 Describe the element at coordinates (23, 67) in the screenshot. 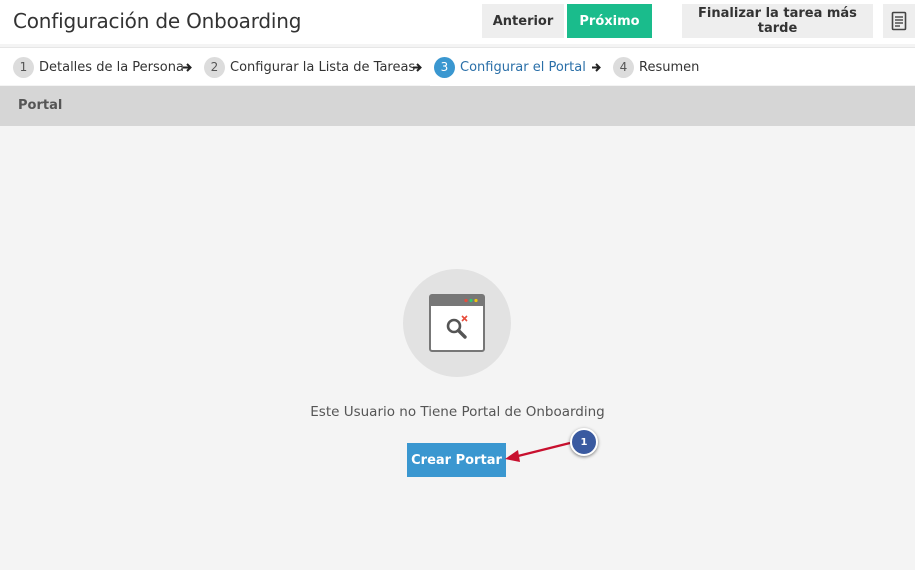

I see `step-number: 1` at that location.